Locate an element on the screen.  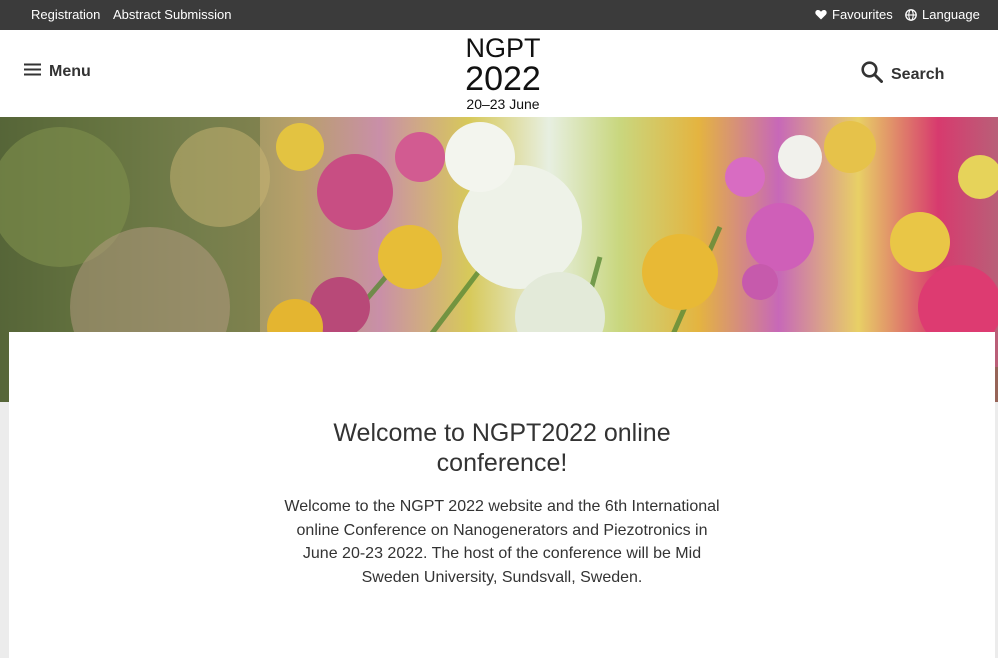
abstract-submission-link: Abstract Submission is located at coordinates (172, 14).